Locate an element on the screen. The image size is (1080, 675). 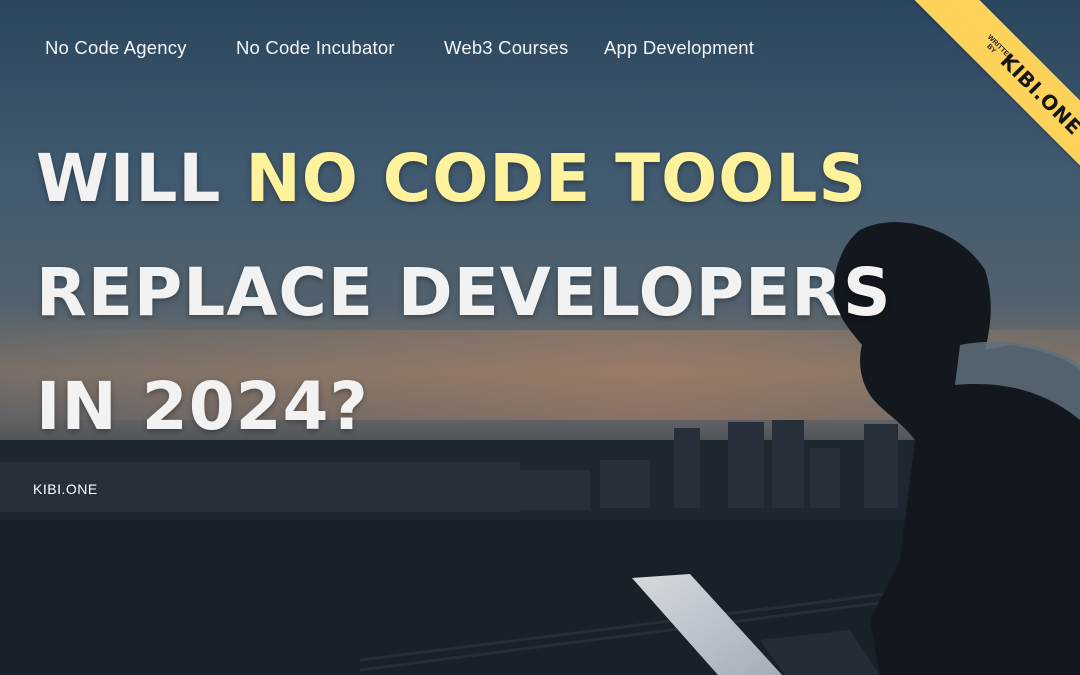
headline-highlight: NO CODE TOOLS is located at coordinates (556, 178).